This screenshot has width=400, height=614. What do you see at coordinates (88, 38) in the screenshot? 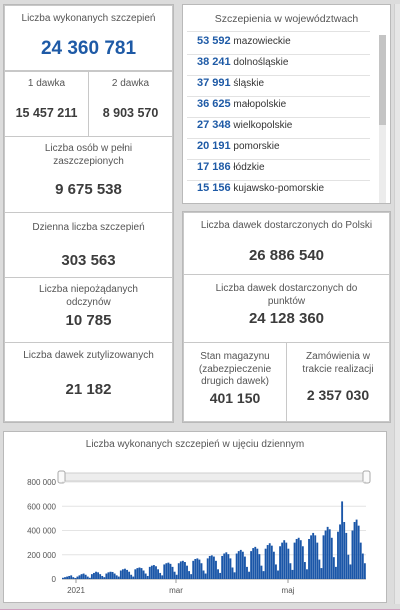
I see `total-vaccinations: Liczba wykonanych szczepień 24 360 781` at bounding box center [88, 38].